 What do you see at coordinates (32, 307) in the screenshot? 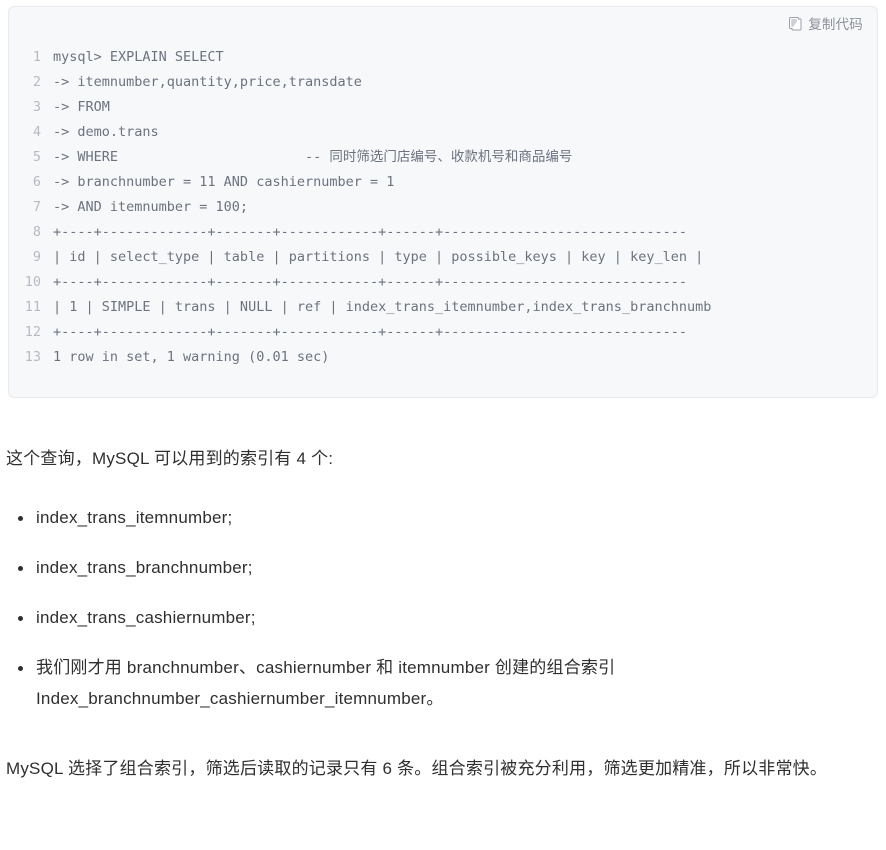
I see `line-number: 11` at bounding box center [32, 307].